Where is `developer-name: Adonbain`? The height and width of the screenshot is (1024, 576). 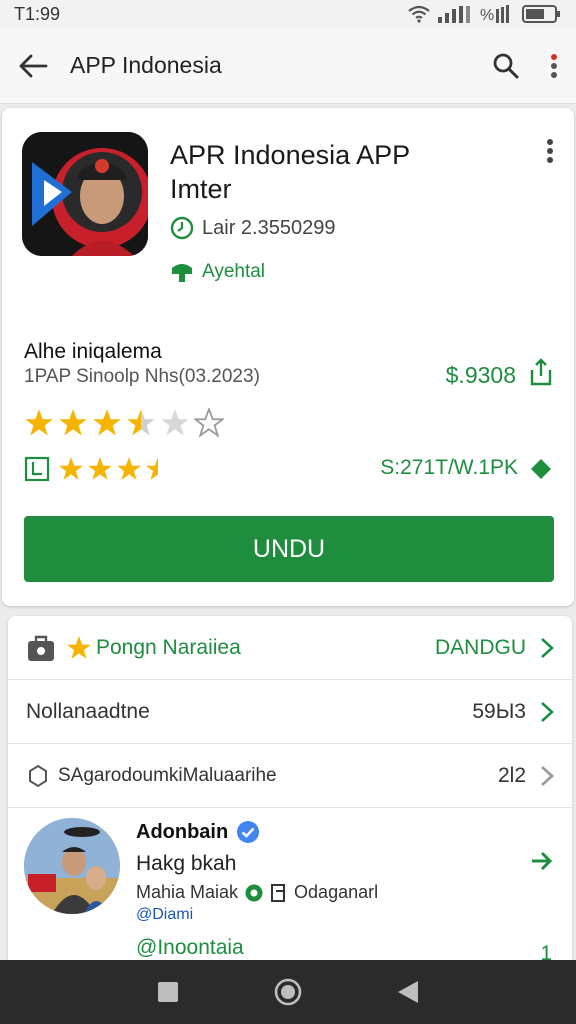
developer-name: Adonbain is located at coordinates (182, 831).